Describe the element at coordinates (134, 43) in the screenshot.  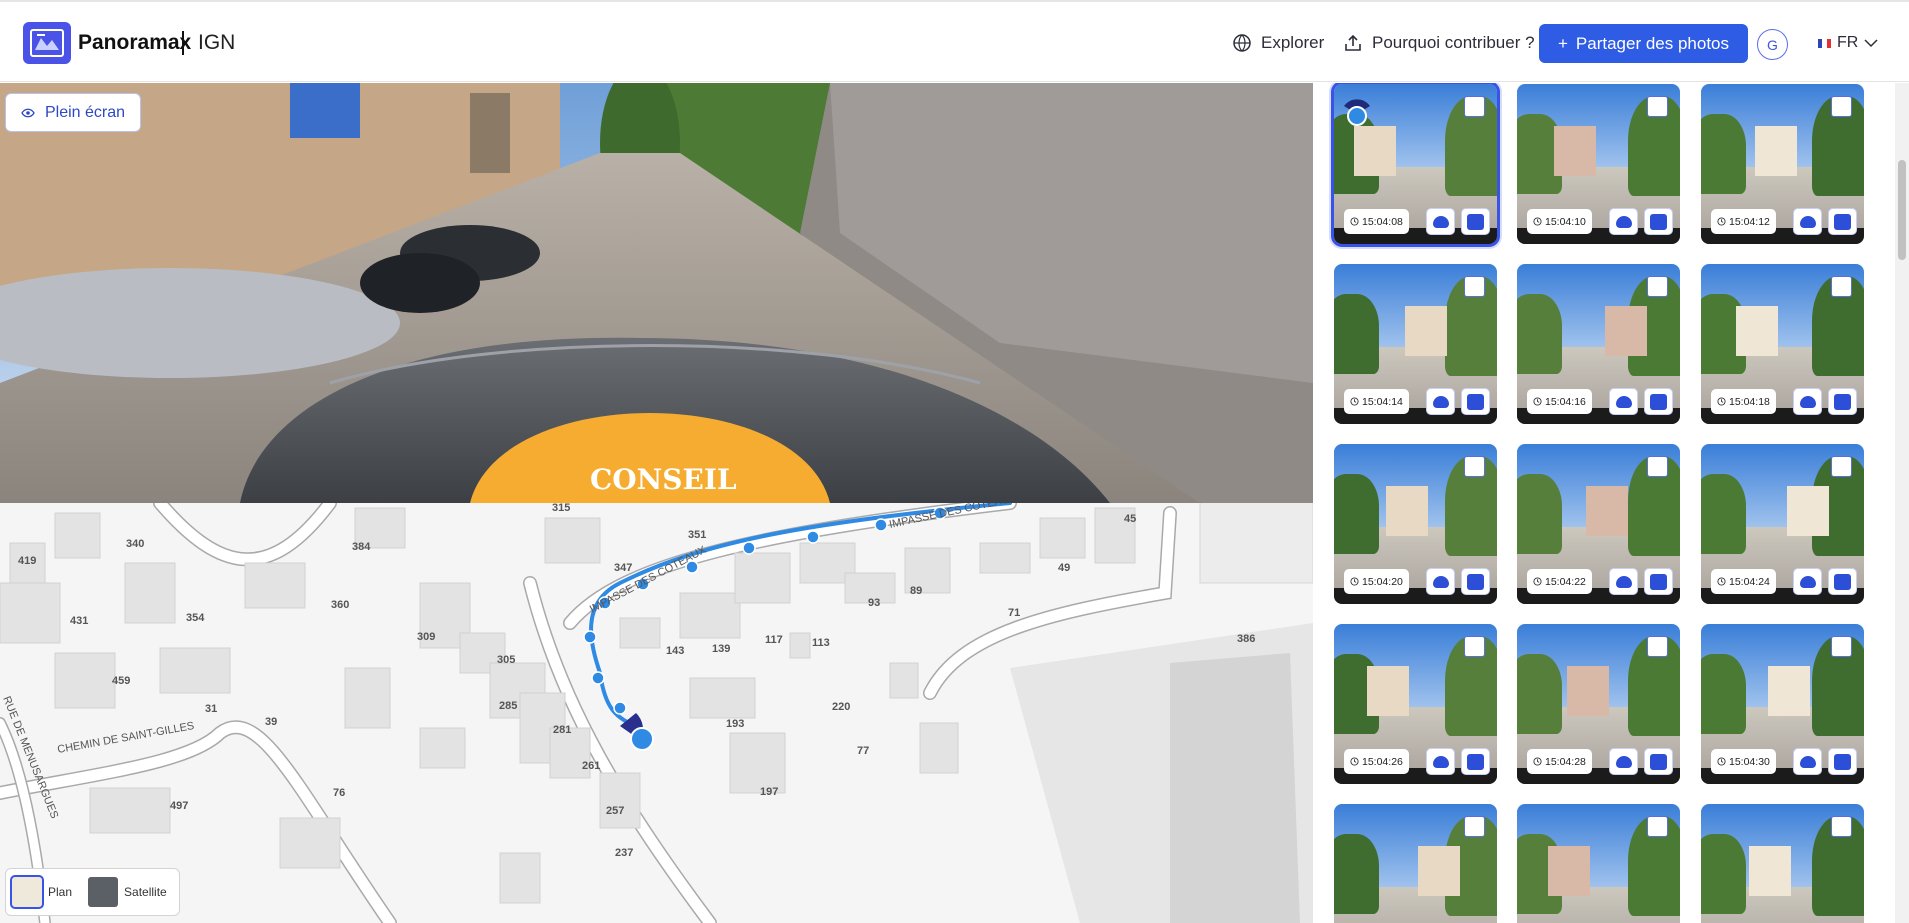
I see `app-name: Panoramax` at that location.